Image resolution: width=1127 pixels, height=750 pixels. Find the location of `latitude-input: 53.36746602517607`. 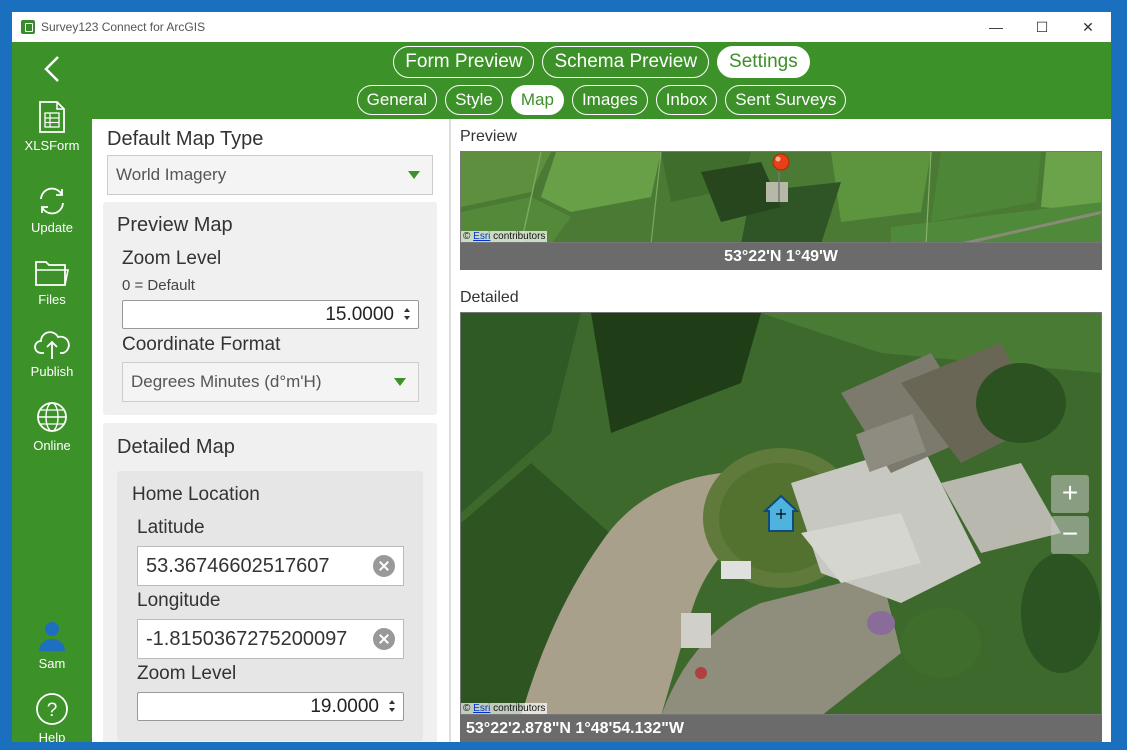

latitude-input: 53.36746602517607 is located at coordinates (270, 566).